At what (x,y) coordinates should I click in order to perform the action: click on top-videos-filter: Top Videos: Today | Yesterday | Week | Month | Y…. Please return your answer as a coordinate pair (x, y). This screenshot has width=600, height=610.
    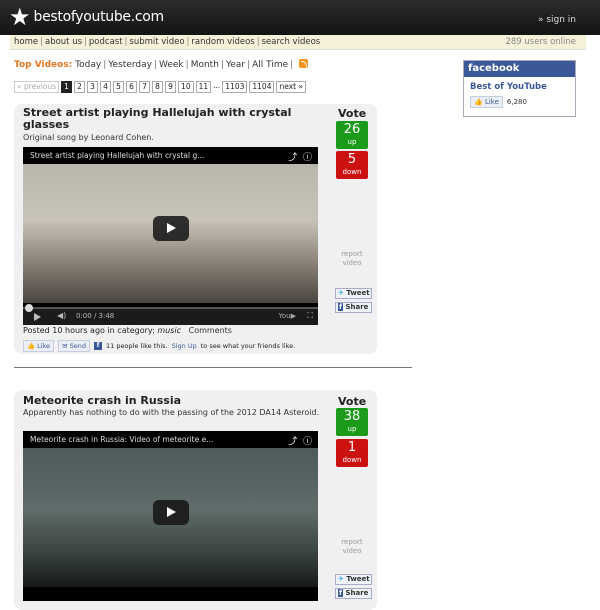
    Looking at the image, I should click on (161, 64).